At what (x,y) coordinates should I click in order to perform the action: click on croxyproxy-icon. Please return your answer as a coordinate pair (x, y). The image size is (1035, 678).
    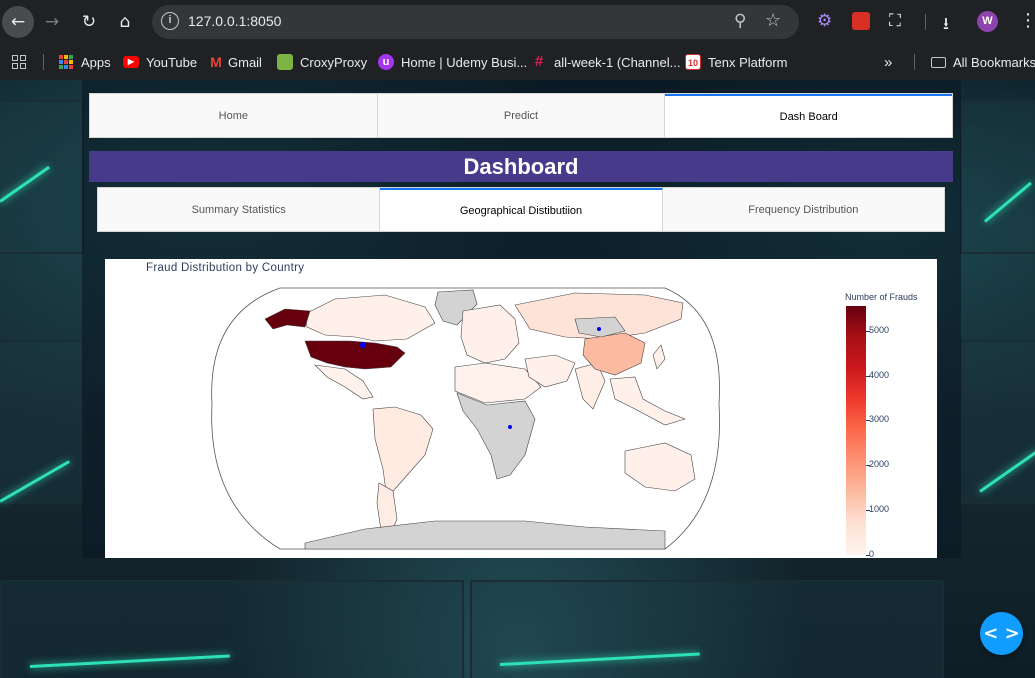
    Looking at the image, I should click on (285, 62).